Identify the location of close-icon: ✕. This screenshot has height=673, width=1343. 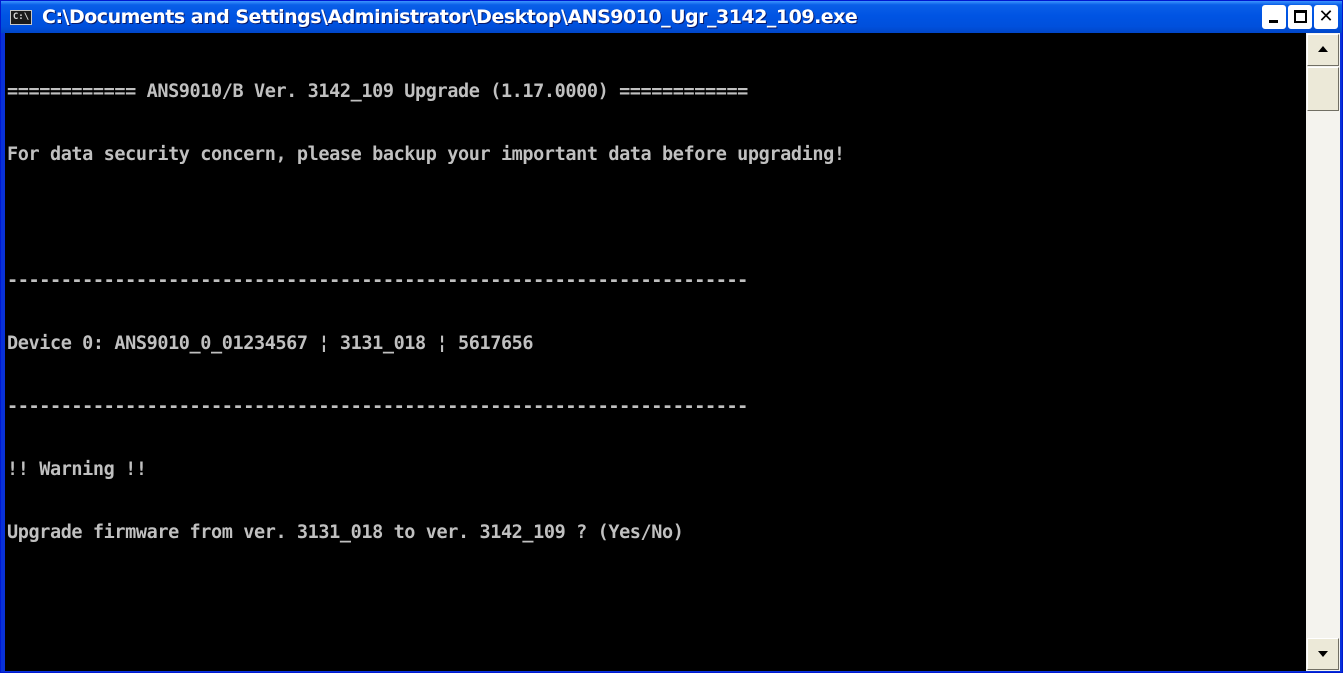
(1326, 16).